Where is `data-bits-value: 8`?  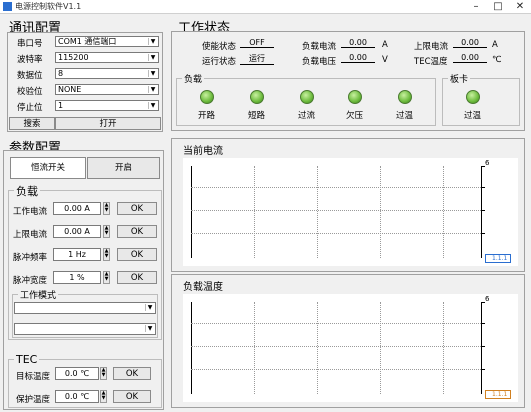 data-bits-value: 8 is located at coordinates (61, 73).